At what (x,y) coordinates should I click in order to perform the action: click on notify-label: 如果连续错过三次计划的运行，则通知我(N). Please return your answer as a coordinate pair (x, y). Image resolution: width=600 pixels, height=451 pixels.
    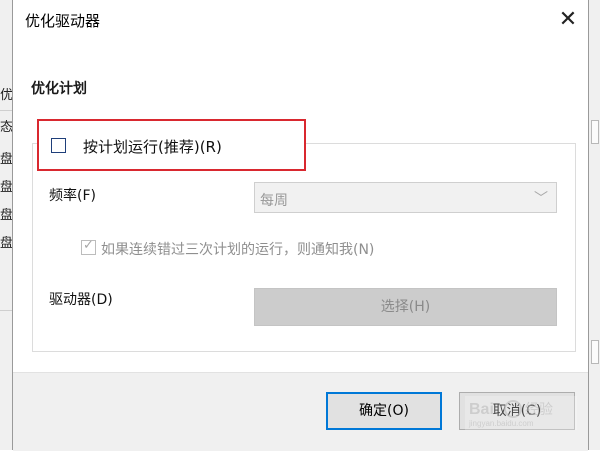
    Looking at the image, I should click on (238, 250).